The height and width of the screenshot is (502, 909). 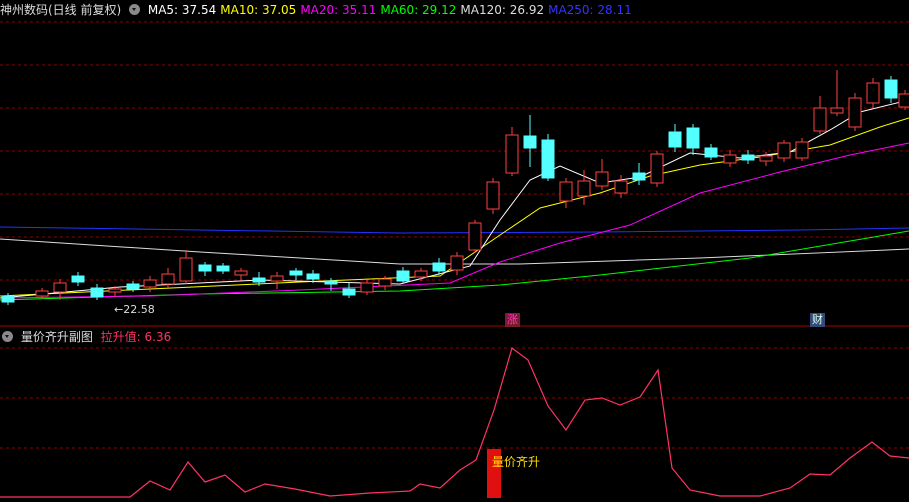 What do you see at coordinates (136, 337) in the screenshot?
I see `rise-value: 拉升值: 6.36` at bounding box center [136, 337].